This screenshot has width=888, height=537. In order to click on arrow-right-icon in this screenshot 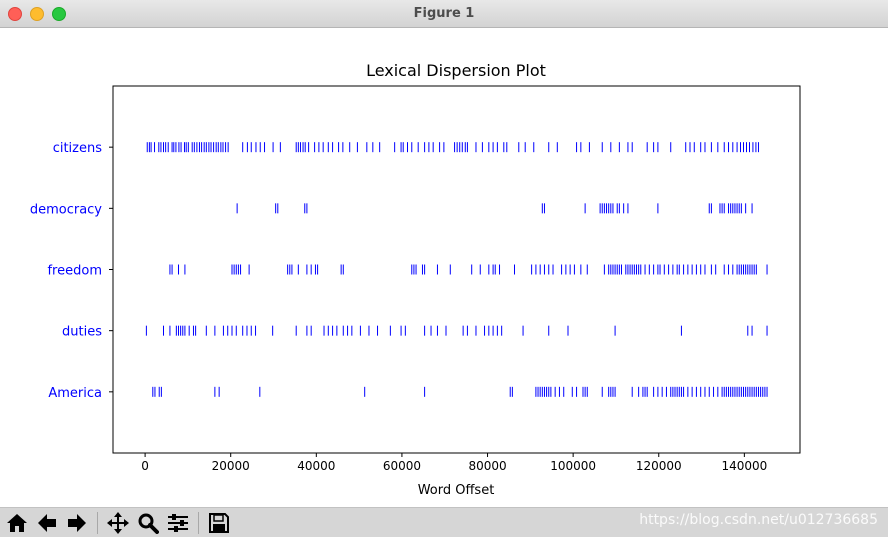, I will do `click(77, 523)`.